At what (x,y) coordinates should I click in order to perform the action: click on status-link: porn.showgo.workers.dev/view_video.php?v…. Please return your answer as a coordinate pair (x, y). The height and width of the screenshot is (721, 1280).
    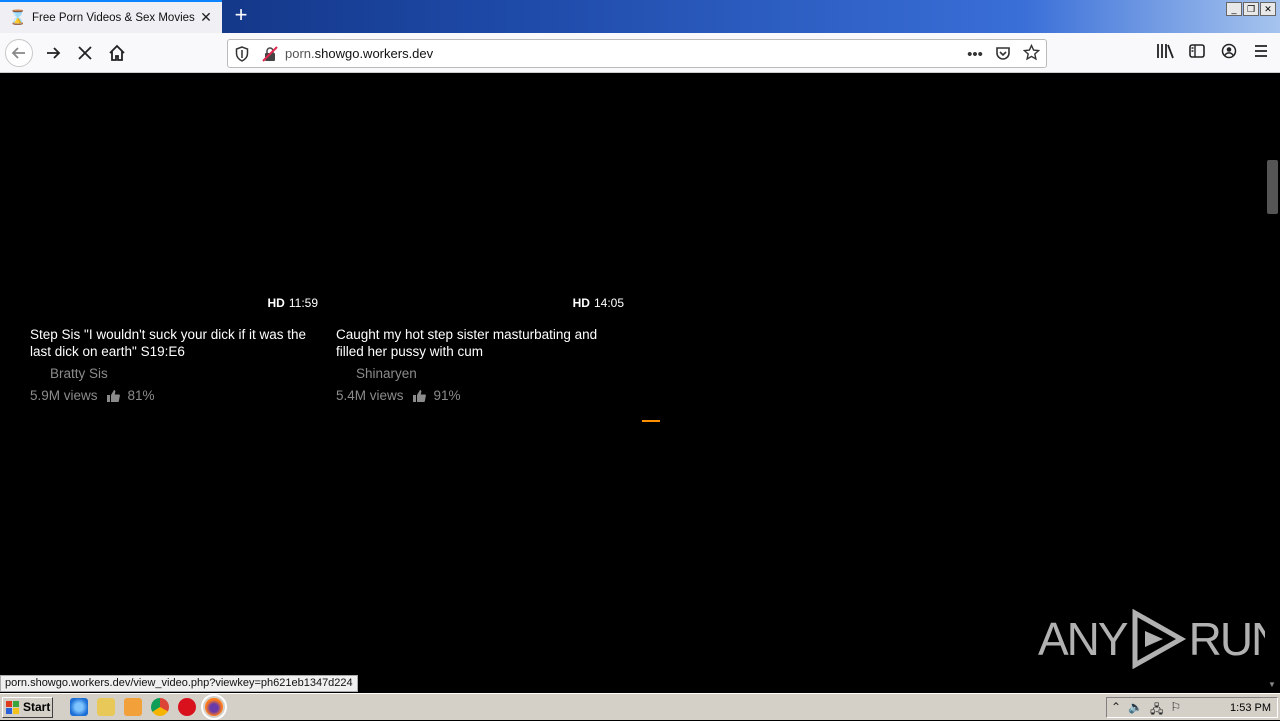
    Looking at the image, I should click on (179, 683).